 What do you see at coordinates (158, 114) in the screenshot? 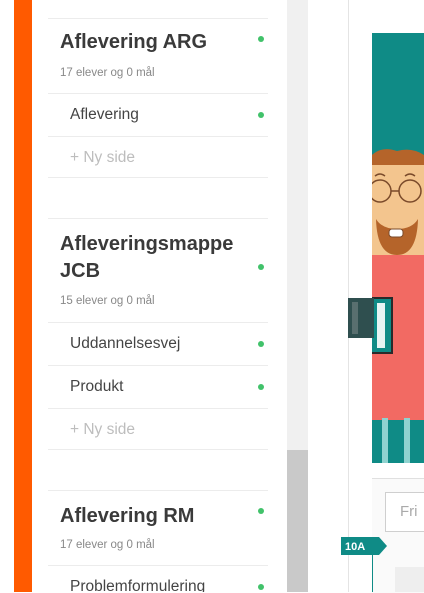
I see `page-item: Aflevering` at bounding box center [158, 114].